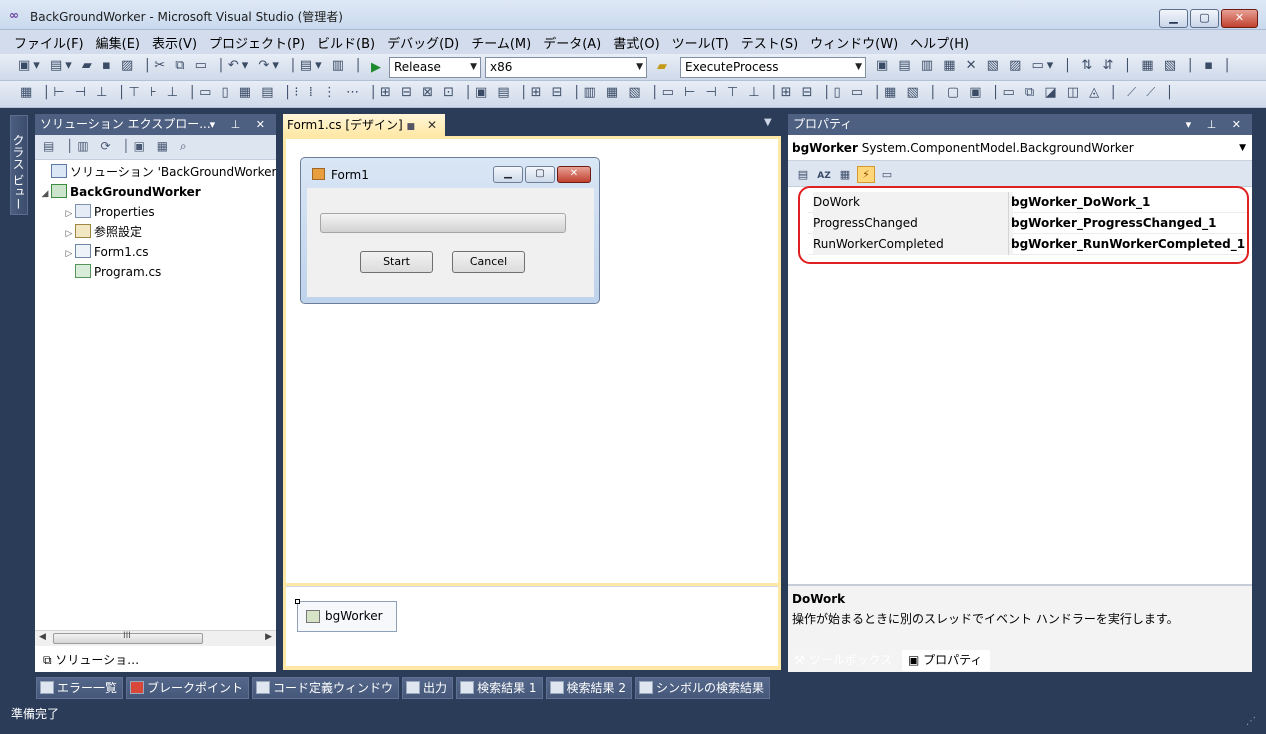 Image resolution: width=1266 pixels, height=734 pixels. What do you see at coordinates (155, 638) in the screenshot?
I see `horizontal-scrollbar: ◀ III ▶` at bounding box center [155, 638].